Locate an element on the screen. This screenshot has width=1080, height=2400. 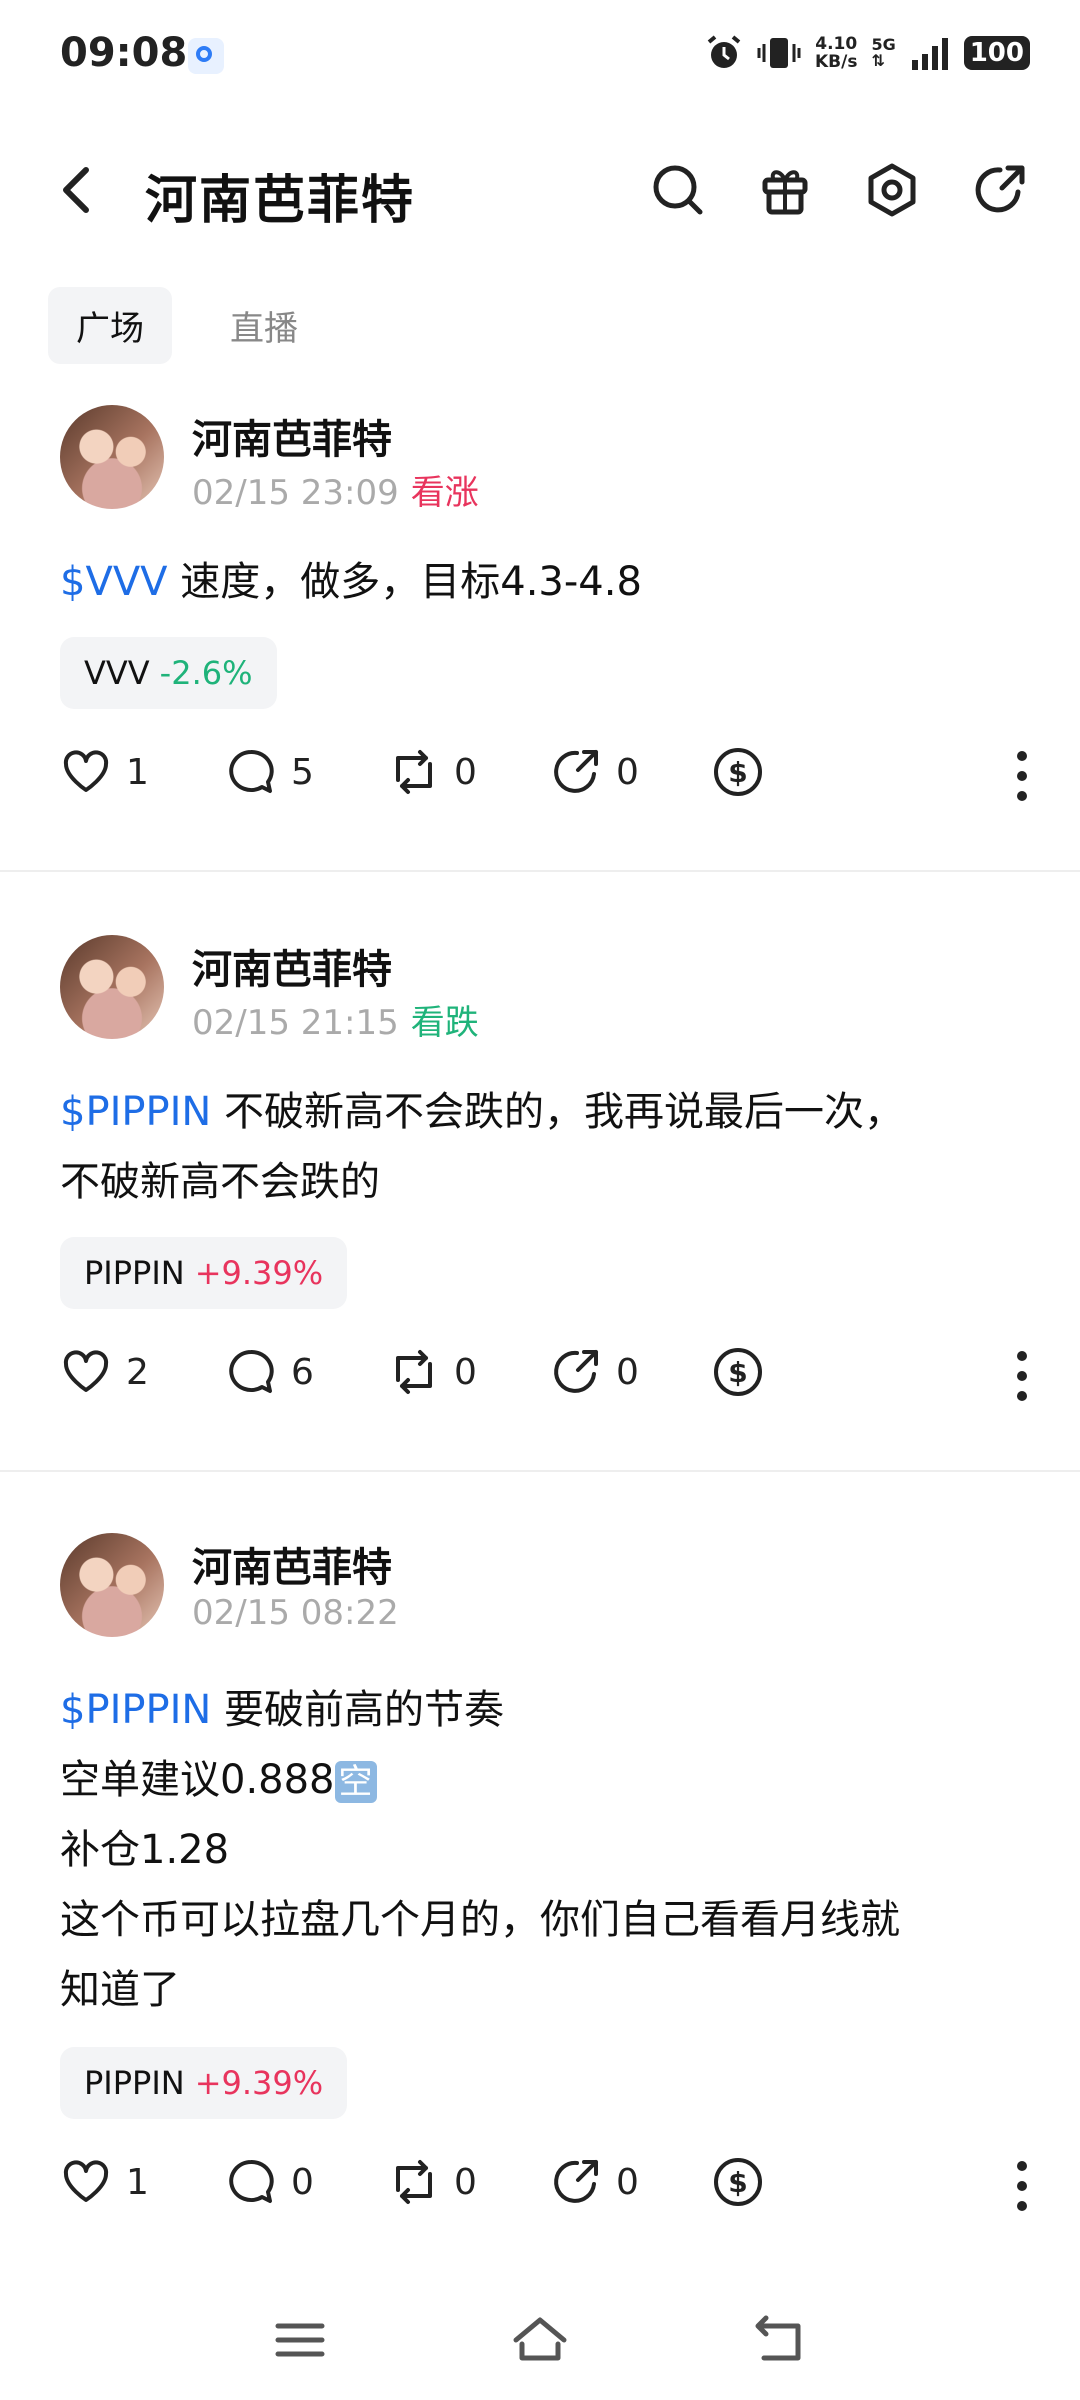
comment-count: 5 is located at coordinates (302, 772).